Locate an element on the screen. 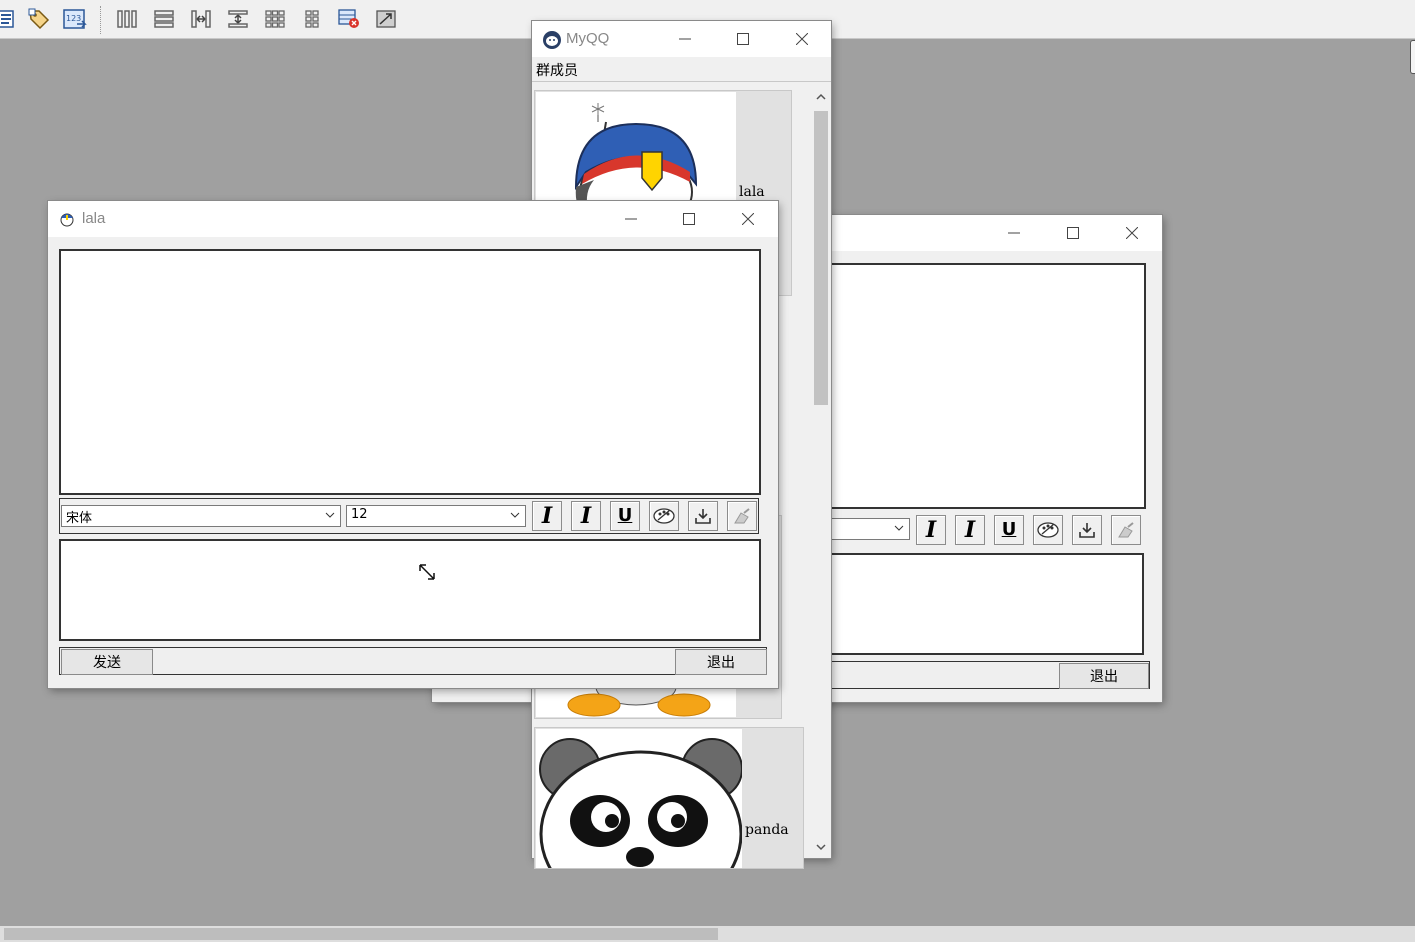  menu-bar: 群成员 is located at coordinates (681, 69).